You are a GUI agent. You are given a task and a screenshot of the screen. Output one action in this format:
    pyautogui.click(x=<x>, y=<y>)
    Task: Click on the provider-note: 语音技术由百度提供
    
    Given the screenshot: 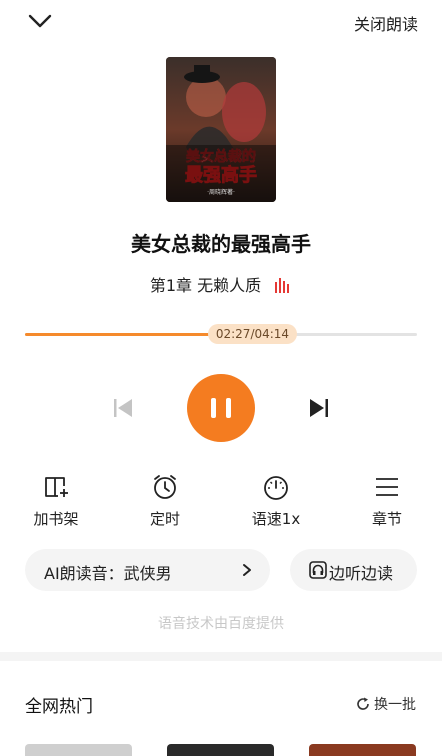 What is the action you would take?
    pyautogui.click(x=221, y=624)
    